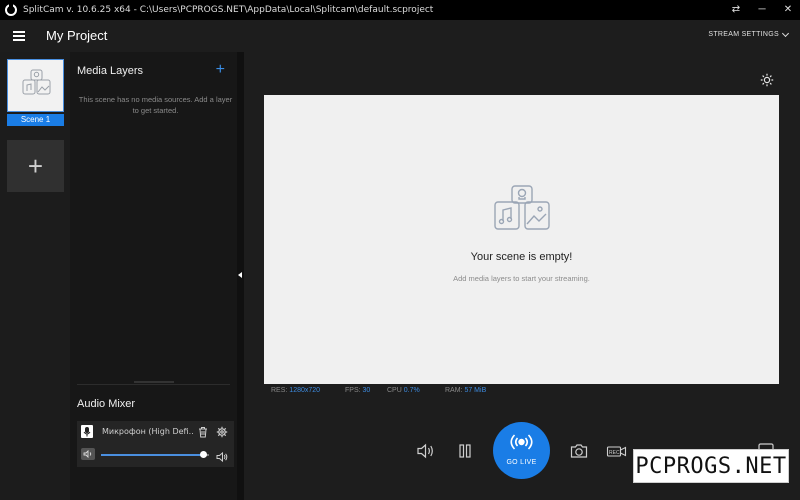 The height and width of the screenshot is (500, 800). I want to click on splitcam-logo-icon, so click(11, 9).